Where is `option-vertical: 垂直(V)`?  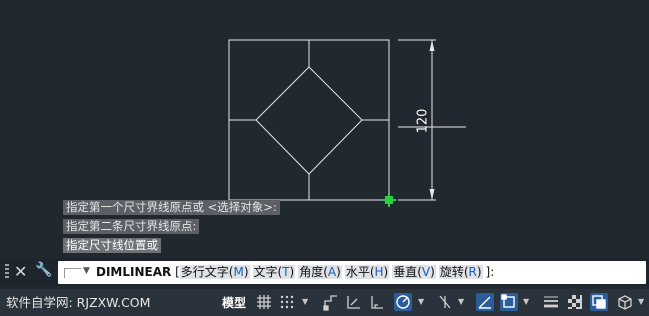
option-vertical: 垂直(V) is located at coordinates (414, 272).